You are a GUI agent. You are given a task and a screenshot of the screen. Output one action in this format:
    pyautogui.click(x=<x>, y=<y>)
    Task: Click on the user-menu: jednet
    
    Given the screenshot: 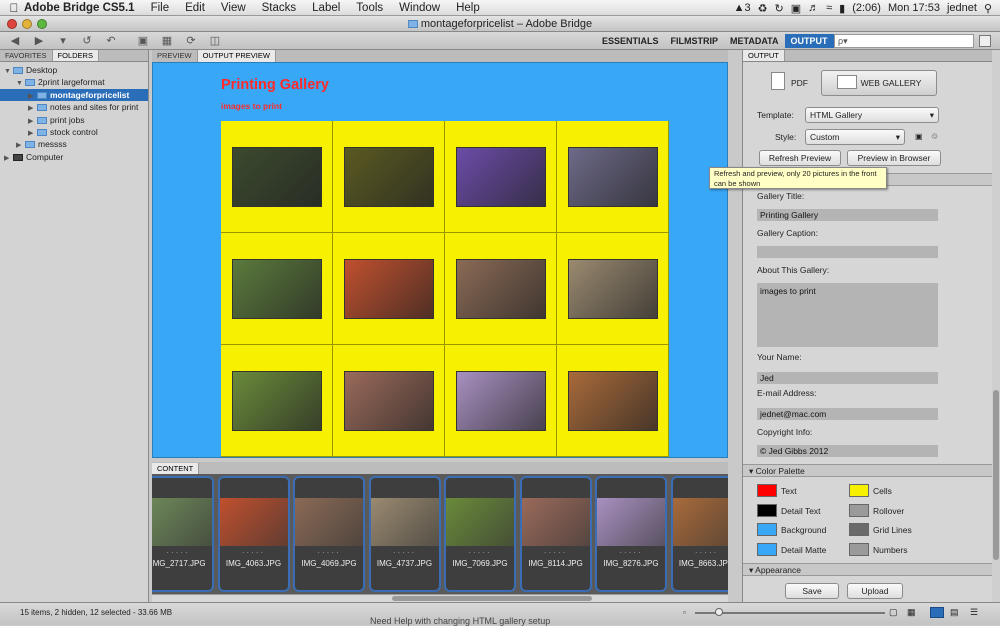 What is the action you would take?
    pyautogui.click(x=962, y=8)
    